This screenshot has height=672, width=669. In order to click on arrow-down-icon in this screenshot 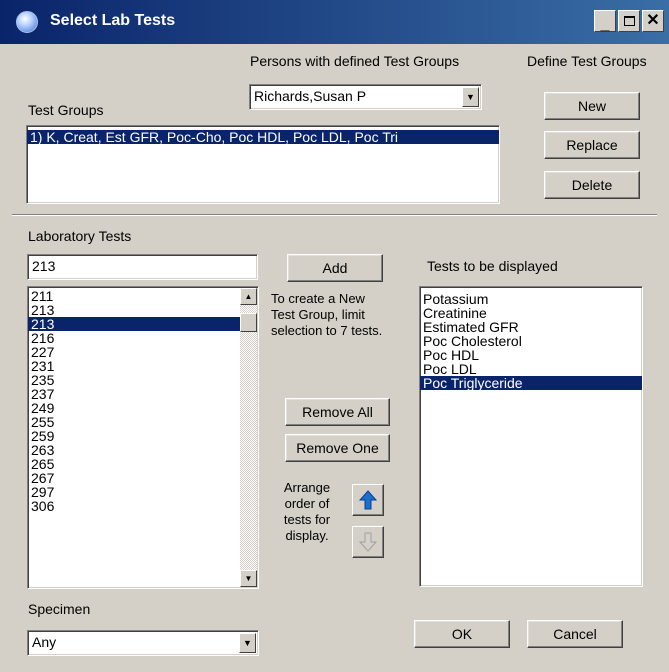, I will do `click(368, 542)`.